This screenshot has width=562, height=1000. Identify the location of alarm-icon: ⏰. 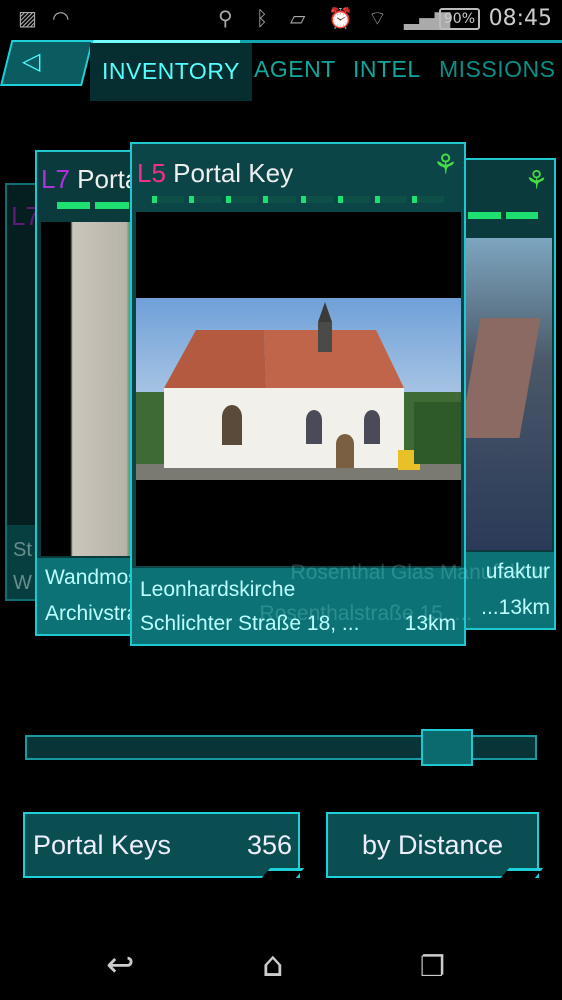
(340, 18).